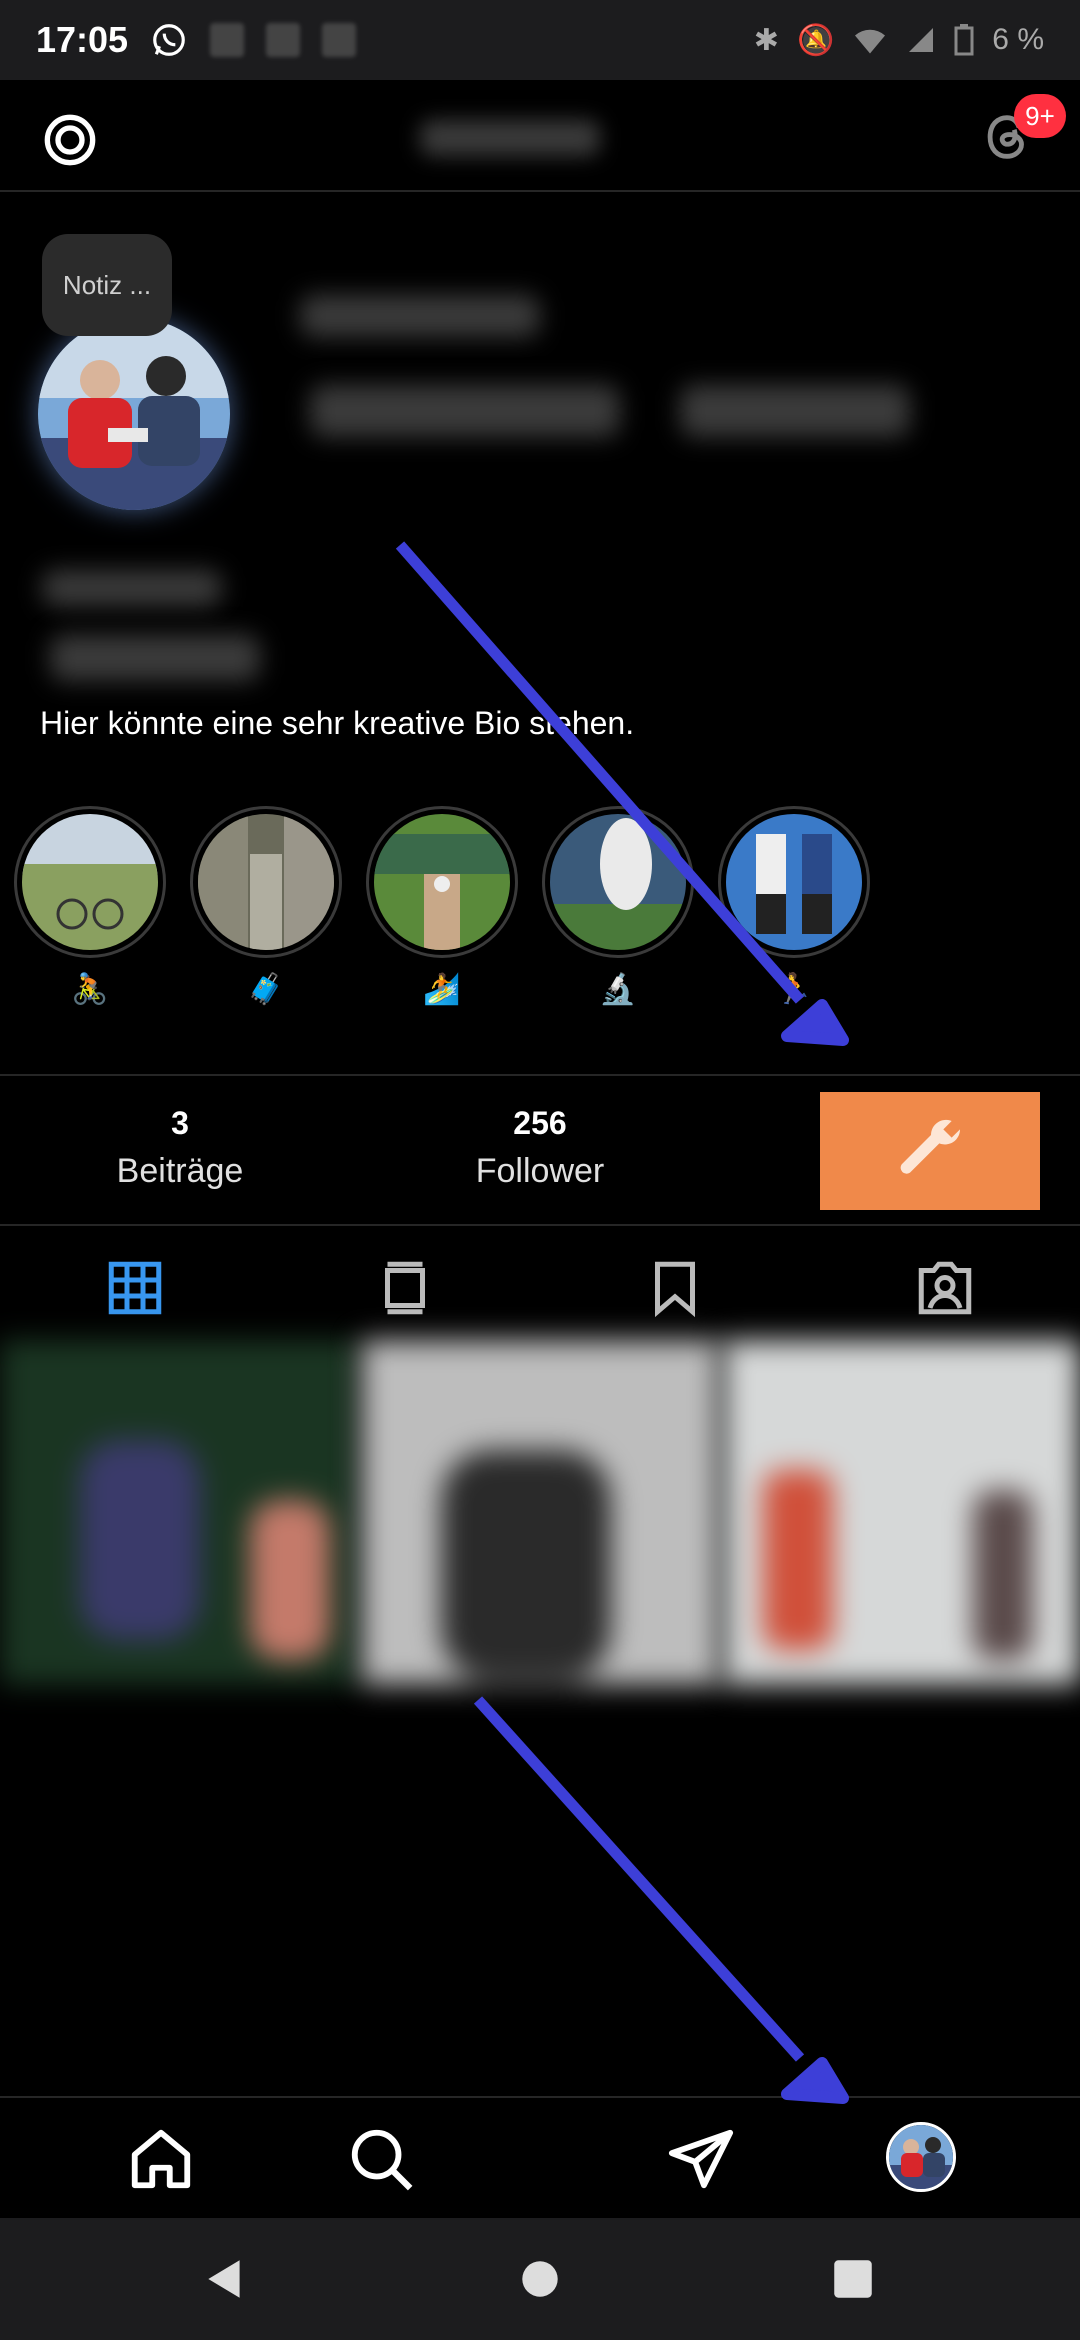 Image resolution: width=1080 pixels, height=2340 pixels. Describe the element at coordinates (225, 2279) in the screenshot. I see `back-icon` at that location.